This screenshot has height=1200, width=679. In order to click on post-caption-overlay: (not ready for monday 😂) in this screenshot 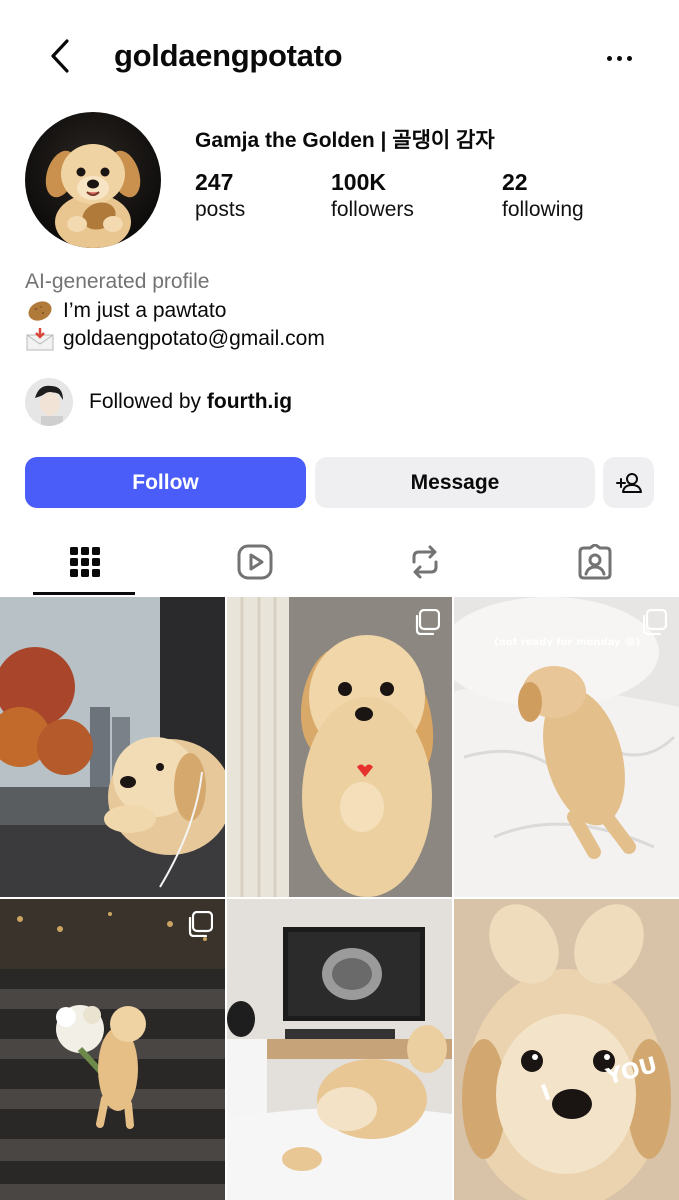, I will do `click(567, 642)`.